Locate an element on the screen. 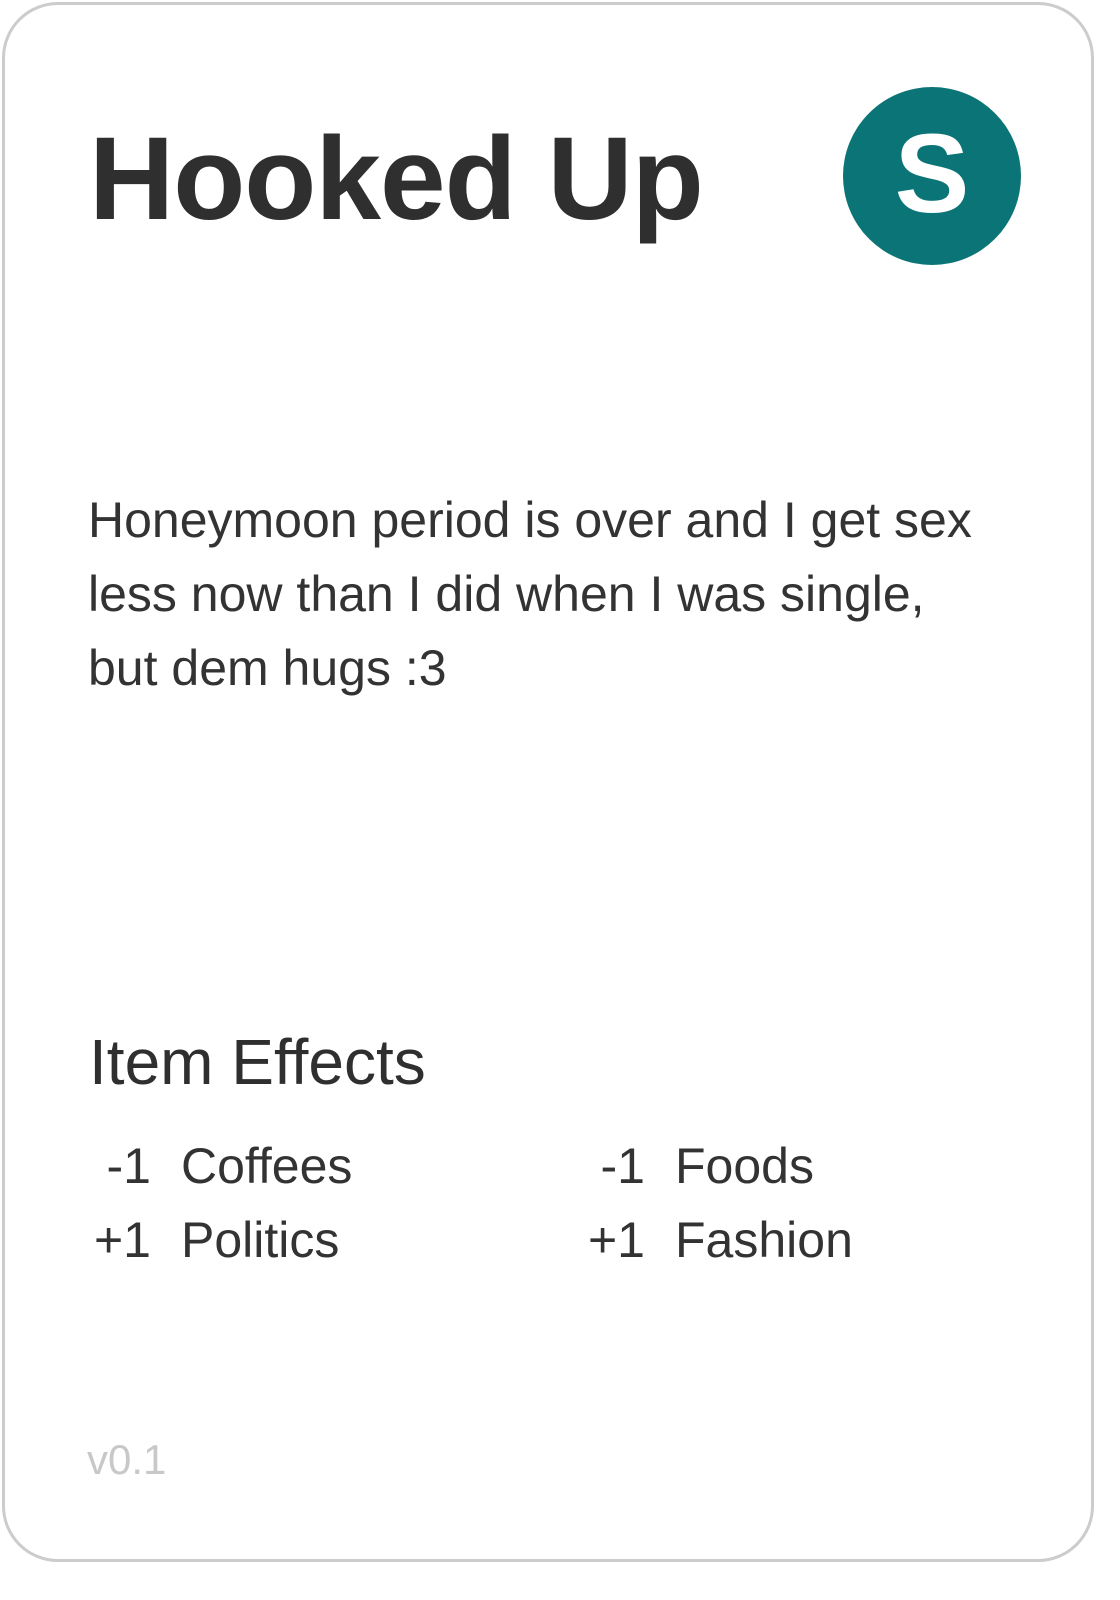 Image resolution: width=1120 pixels, height=1600 pixels. version-label: v0.1 is located at coordinates (127, 1459).